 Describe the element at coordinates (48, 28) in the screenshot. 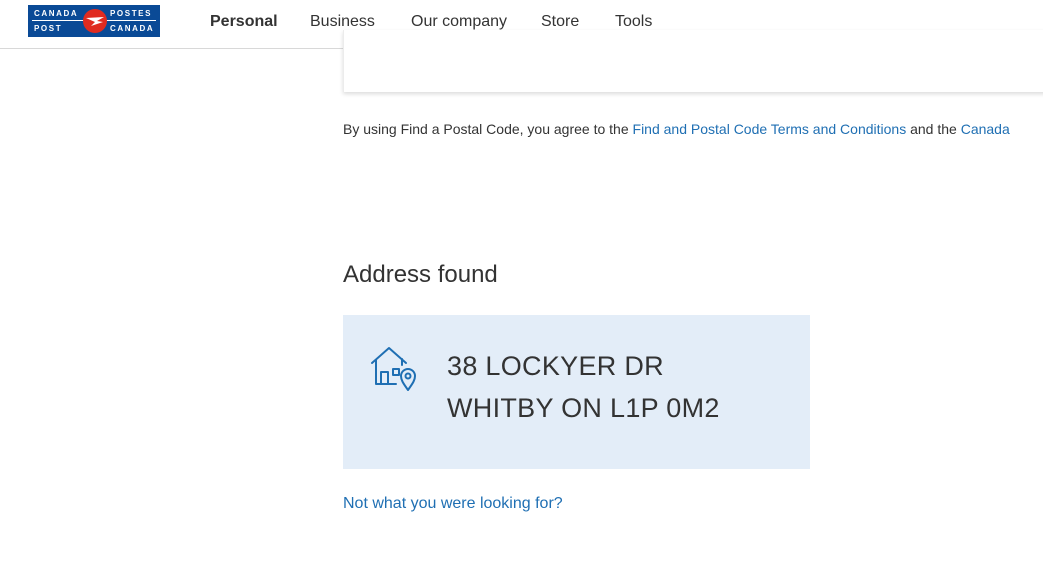

I see `logo-word-post: POST` at that location.